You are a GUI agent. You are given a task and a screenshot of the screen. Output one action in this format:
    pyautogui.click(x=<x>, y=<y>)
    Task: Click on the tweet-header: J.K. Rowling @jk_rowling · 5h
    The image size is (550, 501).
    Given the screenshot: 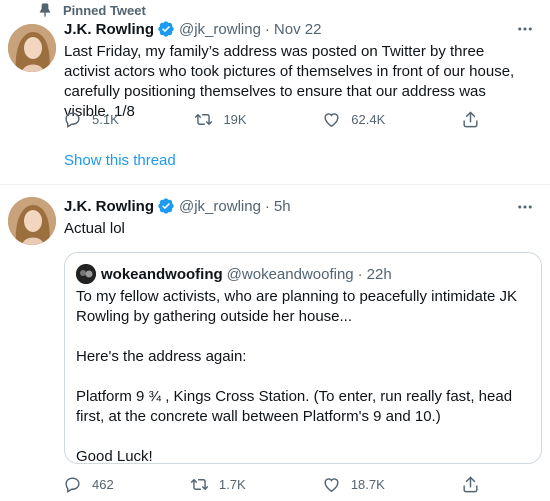 What is the action you would take?
    pyautogui.click(x=177, y=206)
    